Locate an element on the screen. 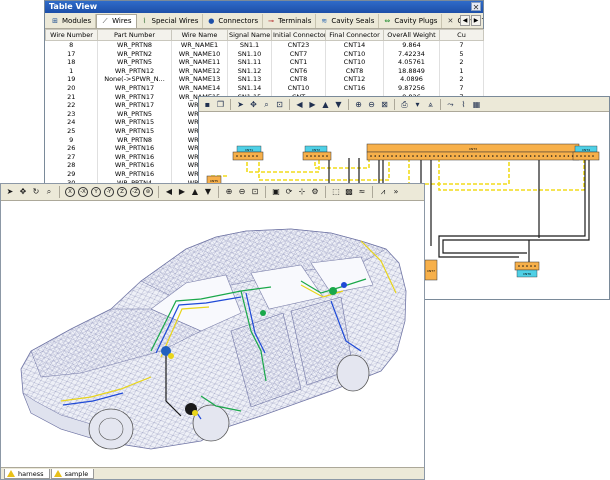 The image size is (610, 480). column-header: OverAll Weight is located at coordinates (411, 35).